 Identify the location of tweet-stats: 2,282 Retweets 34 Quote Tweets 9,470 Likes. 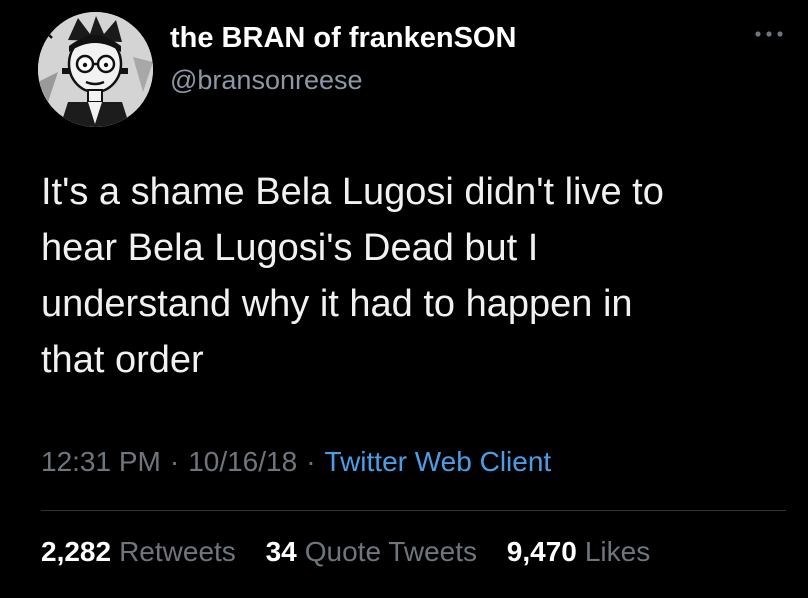
(356, 552).